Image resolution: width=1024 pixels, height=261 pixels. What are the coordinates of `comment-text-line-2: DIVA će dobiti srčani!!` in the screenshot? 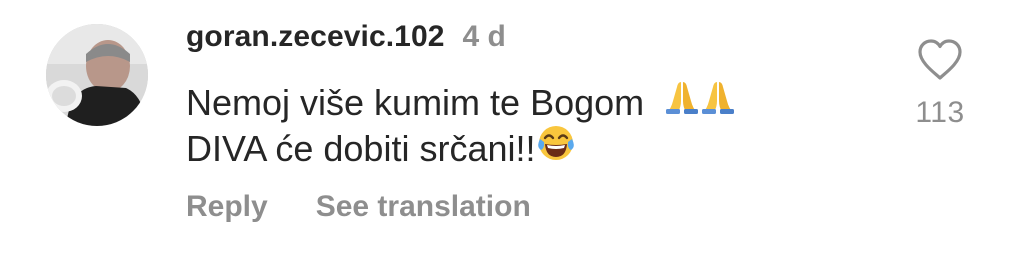 It's located at (496, 148).